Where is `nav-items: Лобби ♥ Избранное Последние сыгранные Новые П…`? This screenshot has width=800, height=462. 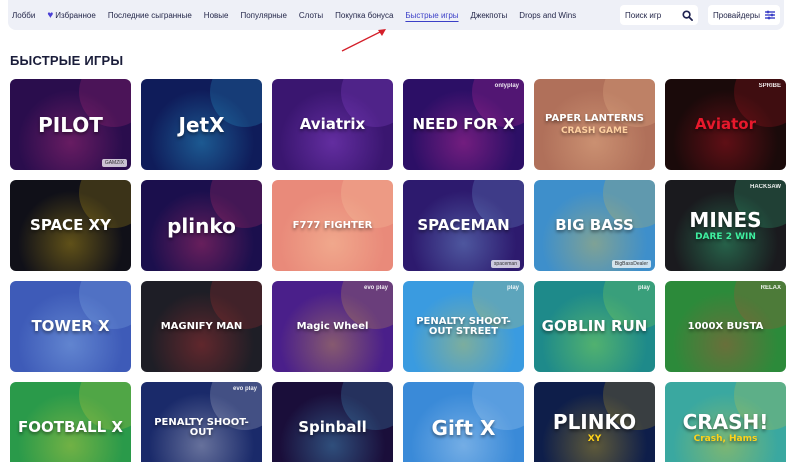
nav-items: Лобби ♥ Избранное Последние сыгранные Новые П… is located at coordinates (300, 15).